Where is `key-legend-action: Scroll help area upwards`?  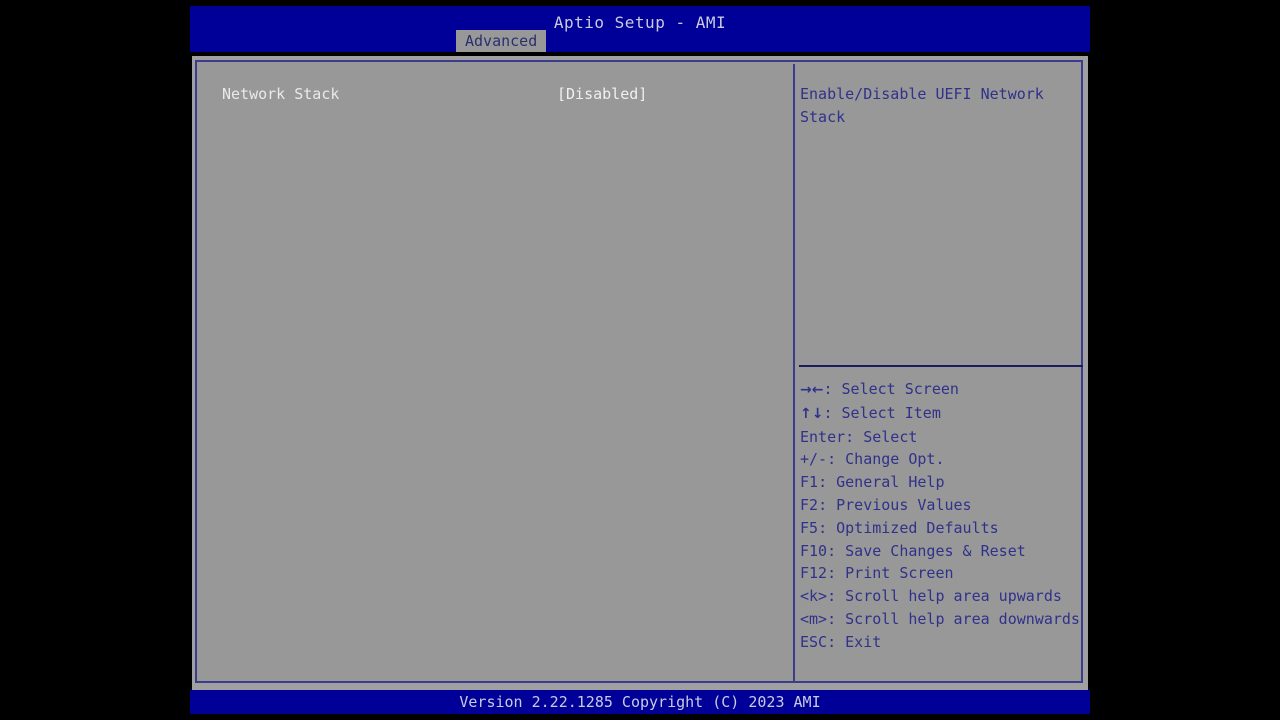 key-legend-action: Scroll help area upwards is located at coordinates (953, 596).